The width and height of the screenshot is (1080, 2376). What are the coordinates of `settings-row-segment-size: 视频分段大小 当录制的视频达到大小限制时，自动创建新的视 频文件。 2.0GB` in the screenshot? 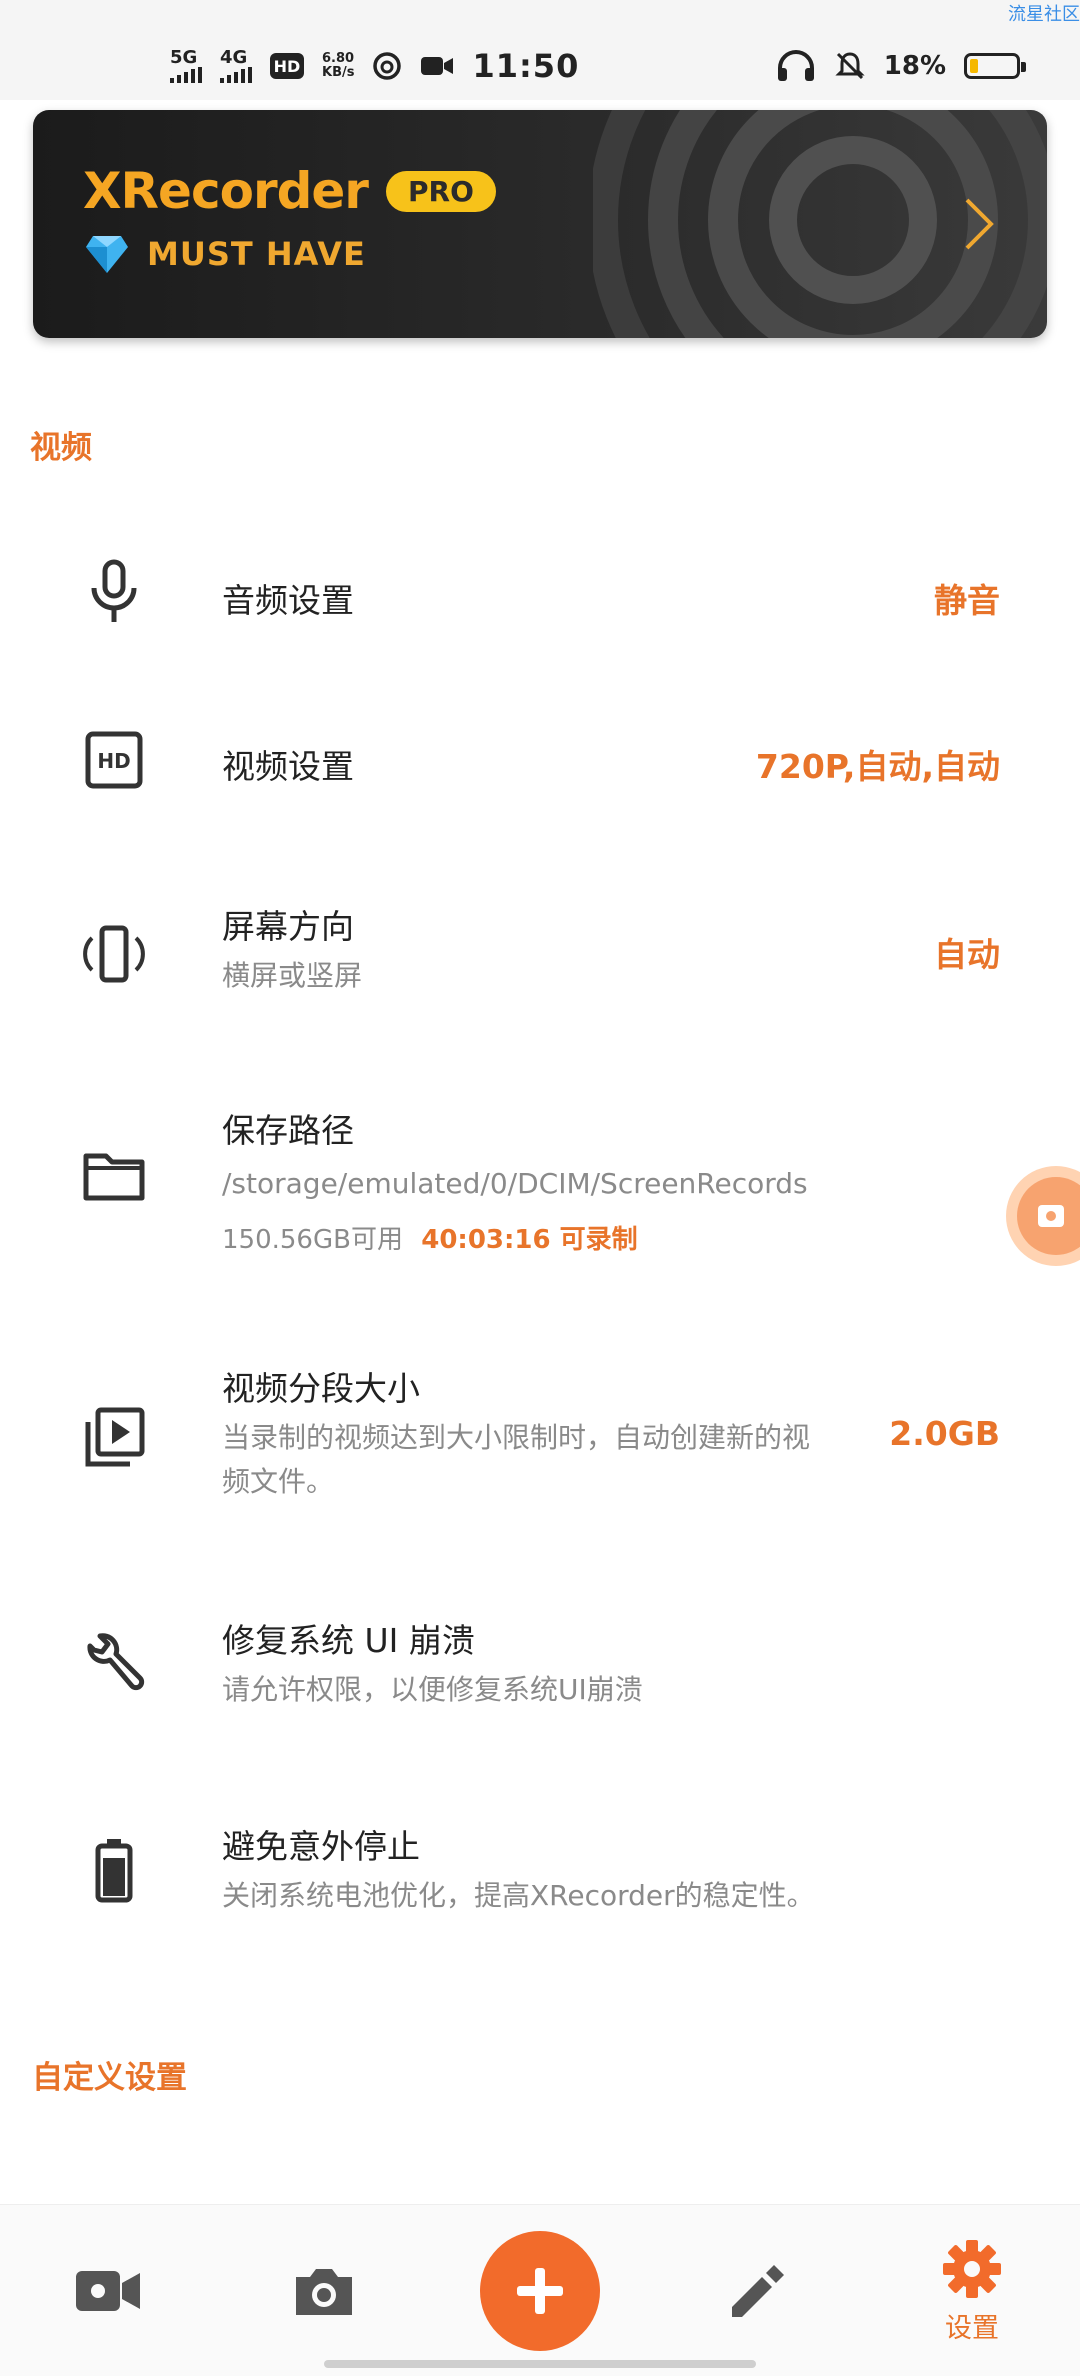 It's located at (540, 1435).